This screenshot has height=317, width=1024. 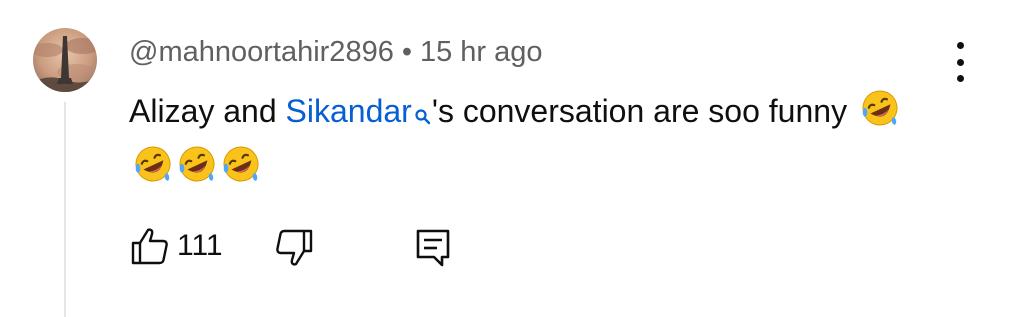 I want to click on search-icon, so click(x=423, y=115).